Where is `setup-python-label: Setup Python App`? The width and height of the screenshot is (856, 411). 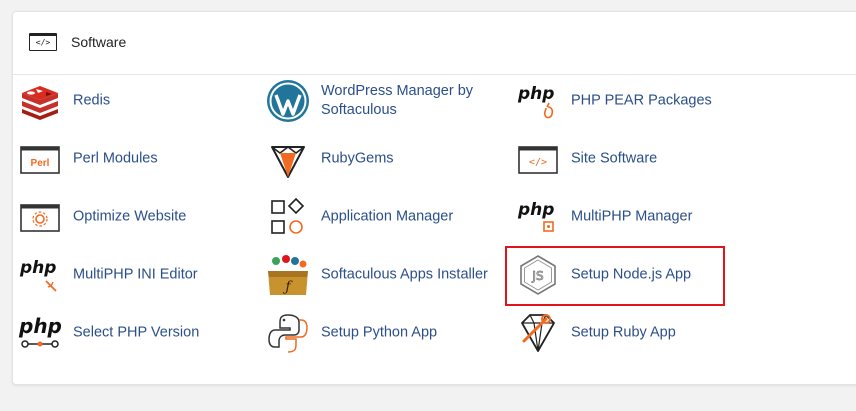
setup-python-label: Setup Python App is located at coordinates (379, 332).